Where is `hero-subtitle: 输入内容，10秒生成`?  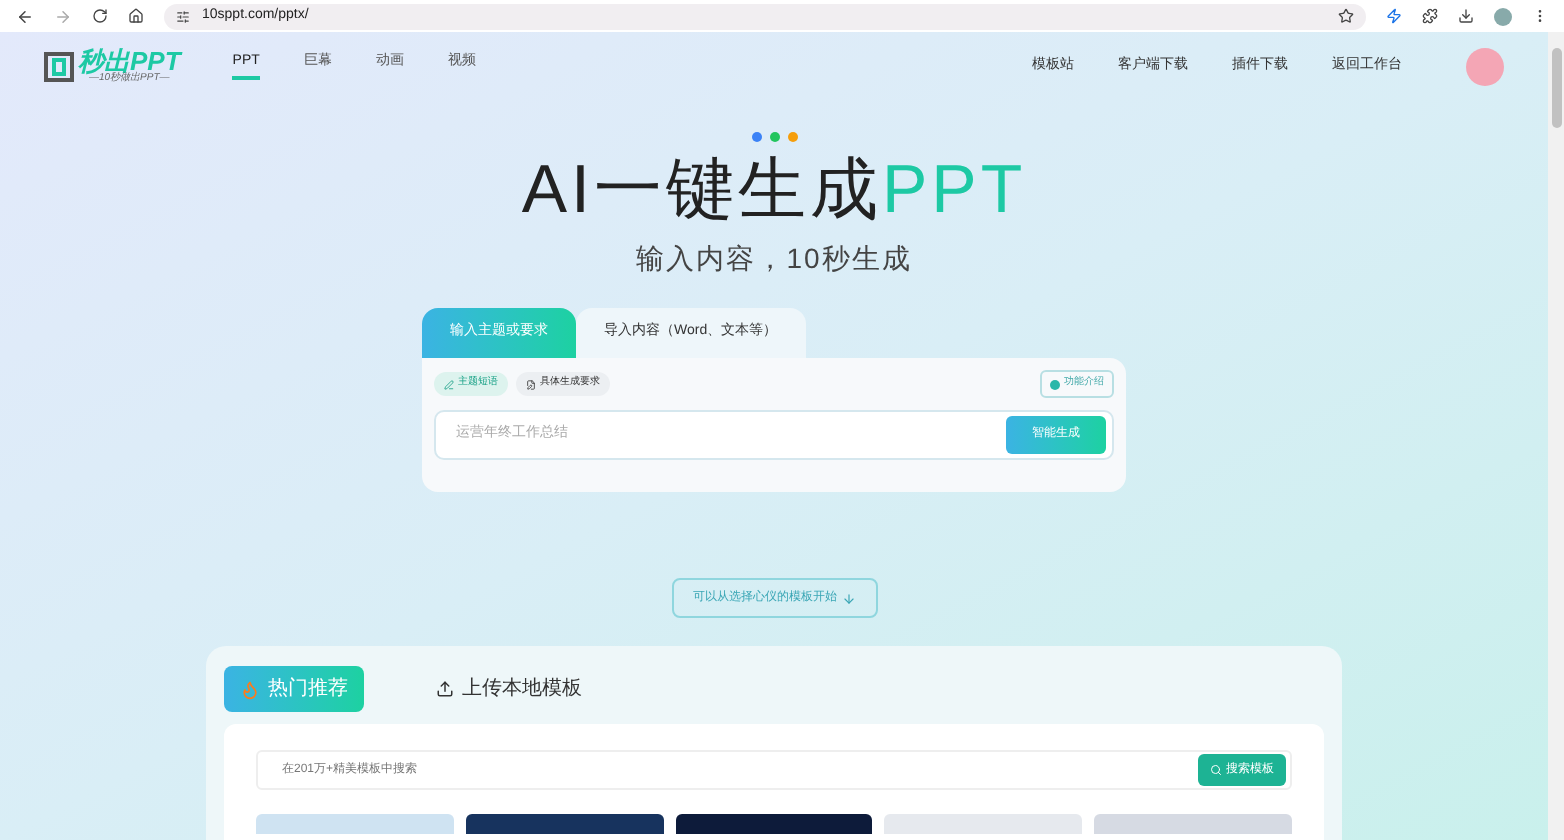
hero-subtitle: 输入内容，10秒生成 is located at coordinates (774, 259).